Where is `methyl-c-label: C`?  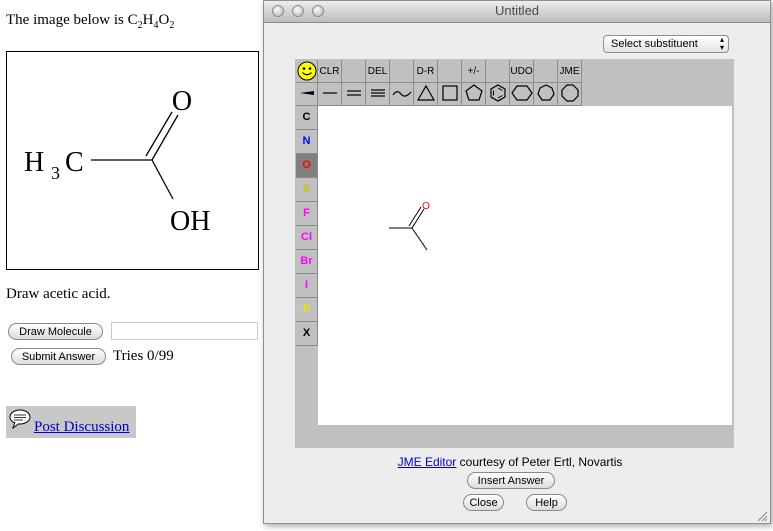
methyl-c-label: C is located at coordinates (74, 162).